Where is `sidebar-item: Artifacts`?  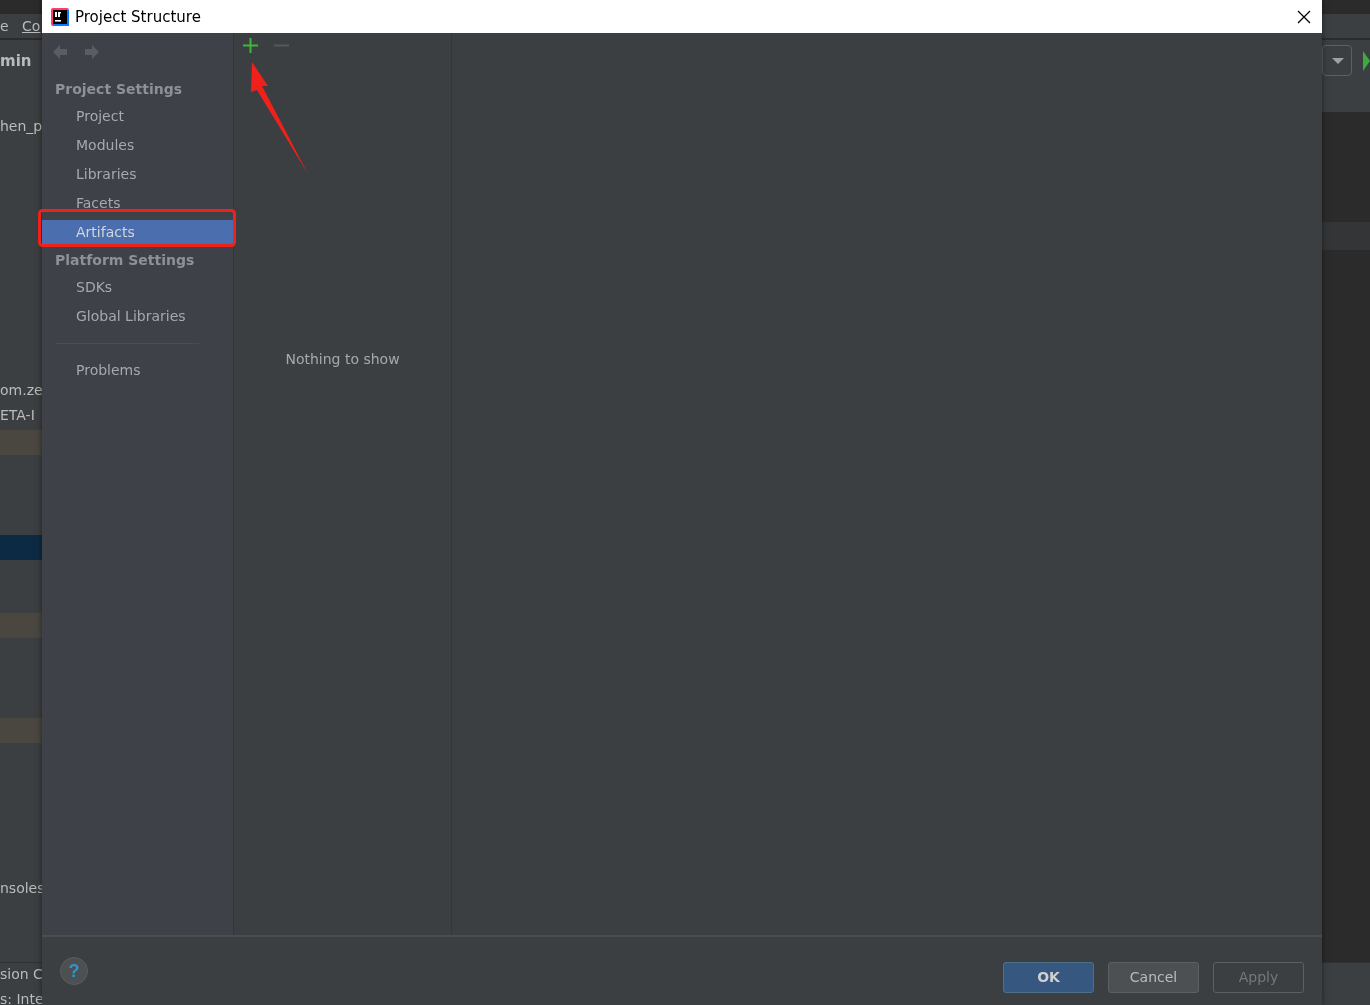
sidebar-item: Artifacts is located at coordinates (137, 232).